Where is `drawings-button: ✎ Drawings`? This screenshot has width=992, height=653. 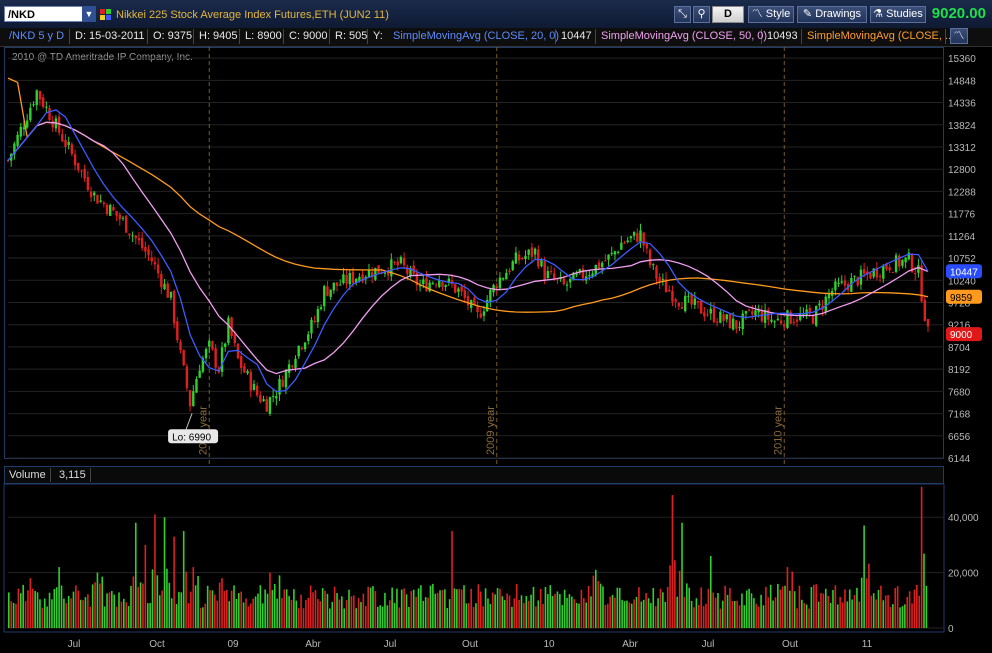 drawings-button: ✎ Drawings is located at coordinates (832, 14).